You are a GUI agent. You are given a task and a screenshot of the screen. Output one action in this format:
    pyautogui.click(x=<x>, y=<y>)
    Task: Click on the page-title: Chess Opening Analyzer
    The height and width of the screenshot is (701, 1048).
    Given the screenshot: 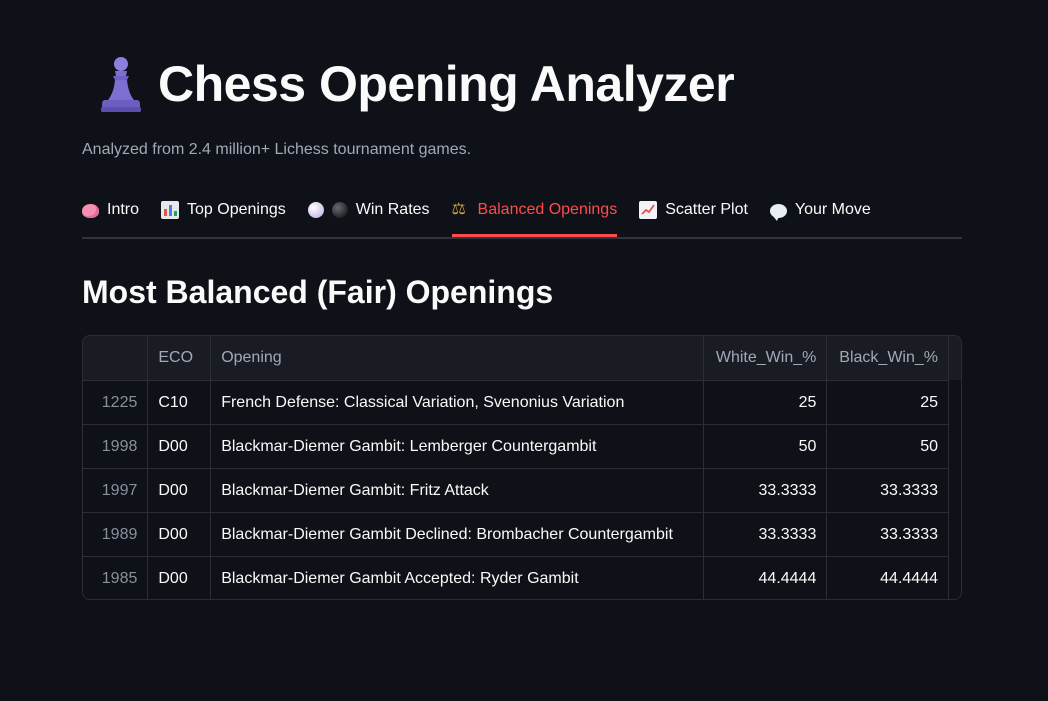 What is the action you would take?
    pyautogui.click(x=446, y=84)
    